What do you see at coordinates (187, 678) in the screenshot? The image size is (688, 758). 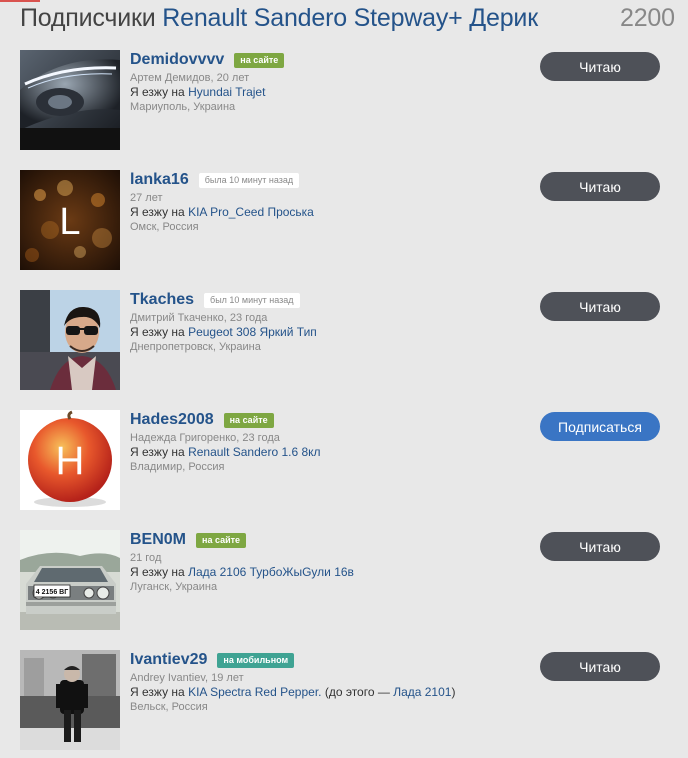 I see `user-meta: Andrey Ivantiev, 19 лет` at bounding box center [187, 678].